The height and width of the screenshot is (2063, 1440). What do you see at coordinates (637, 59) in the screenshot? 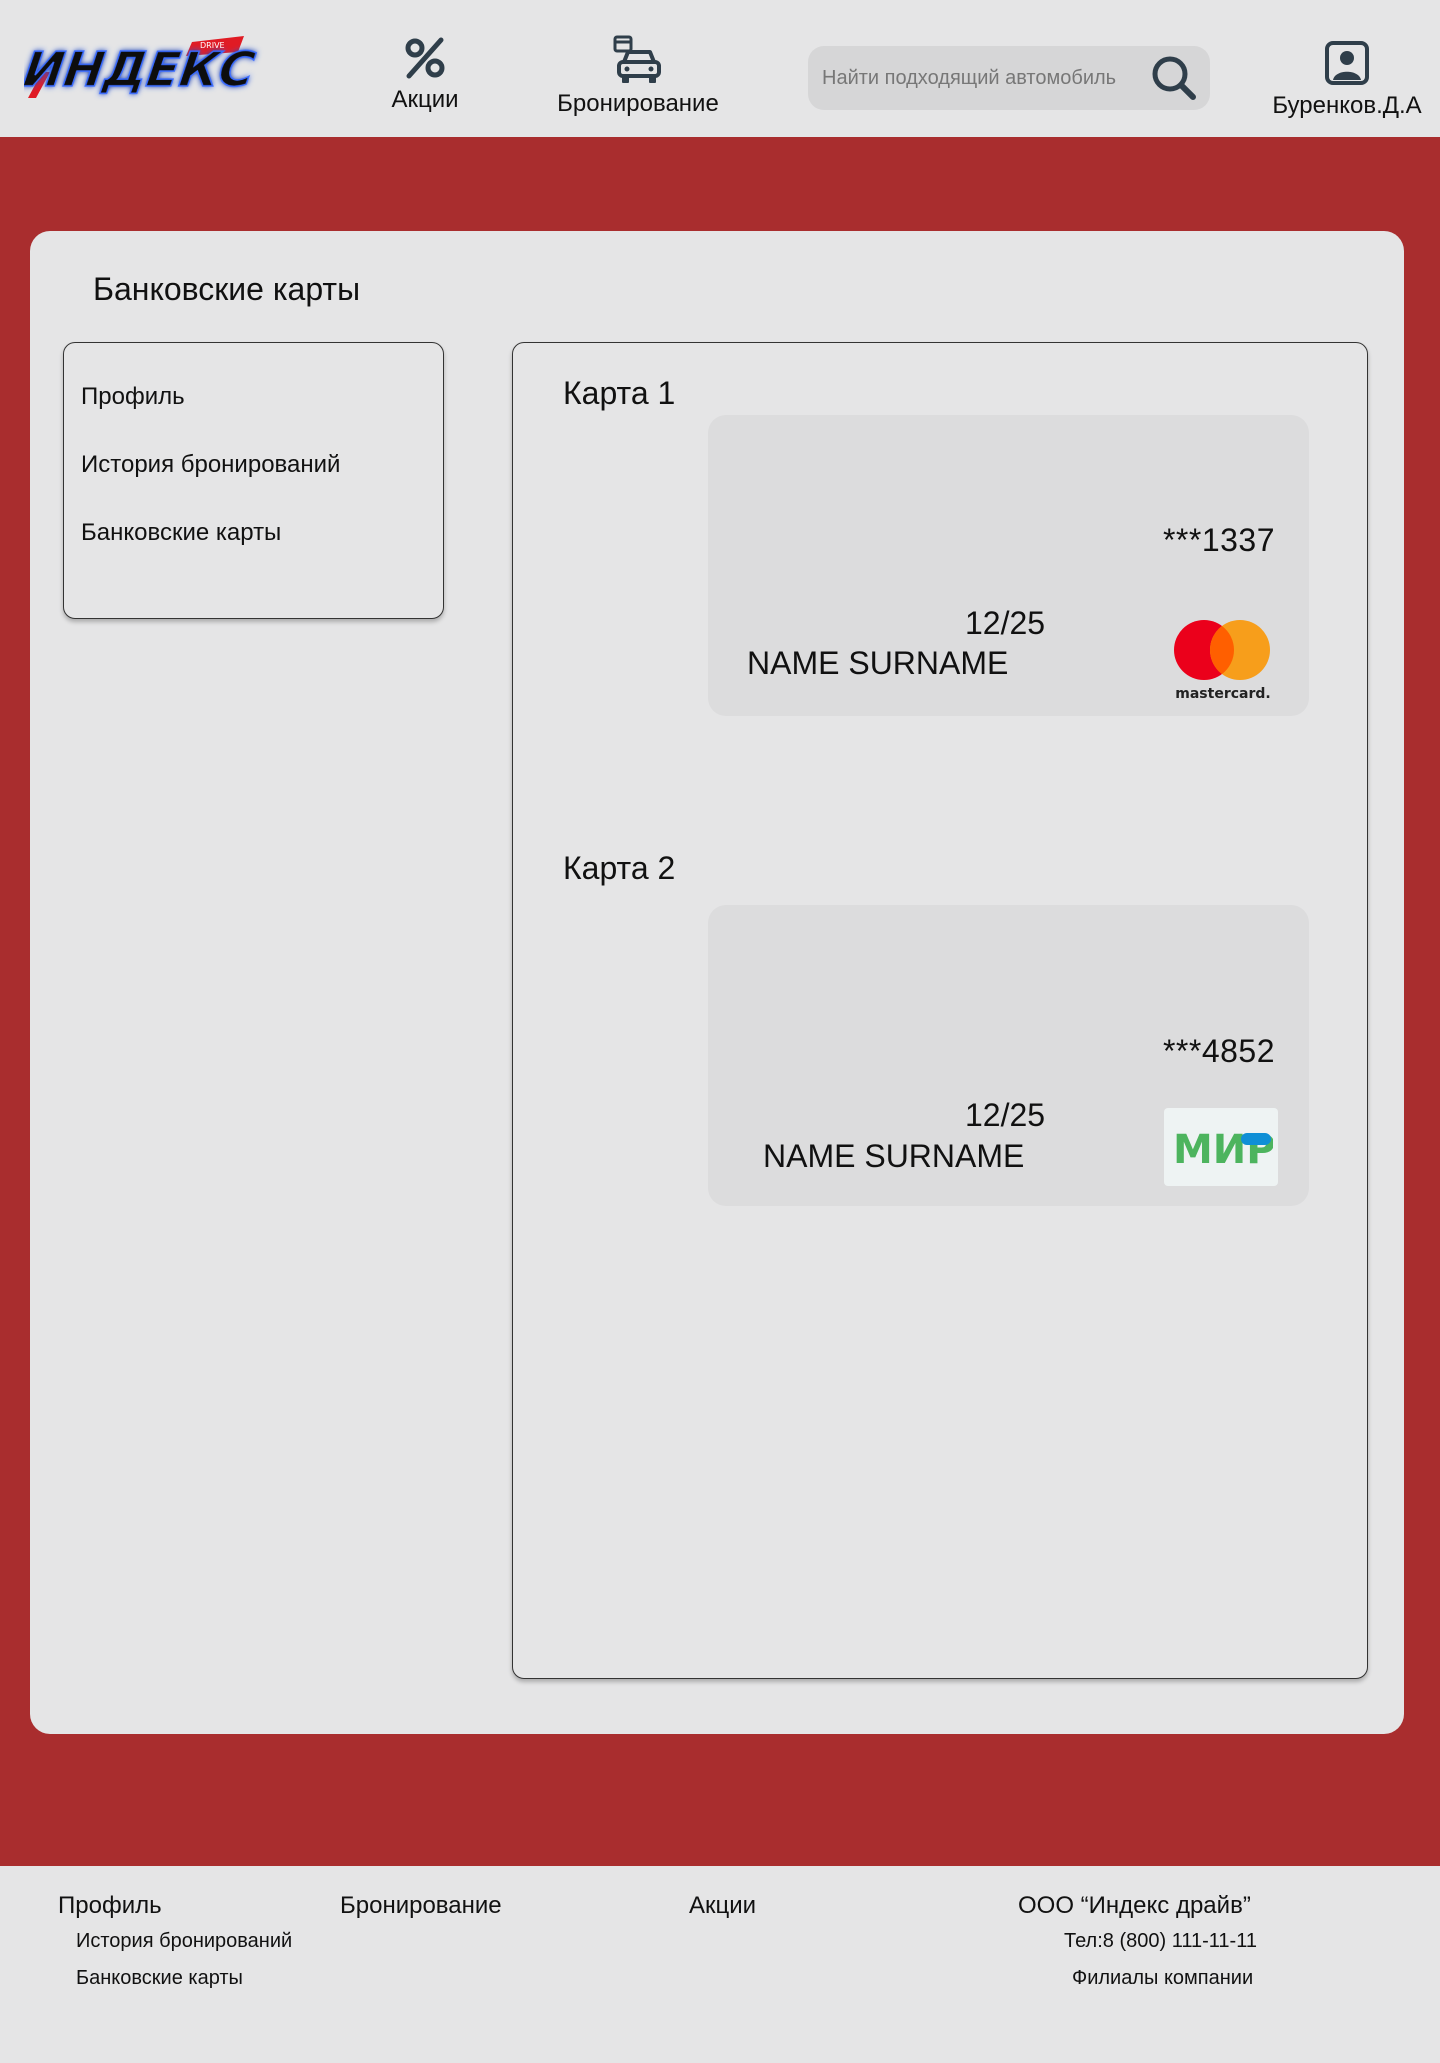
I see `car-booking-icon` at bounding box center [637, 59].